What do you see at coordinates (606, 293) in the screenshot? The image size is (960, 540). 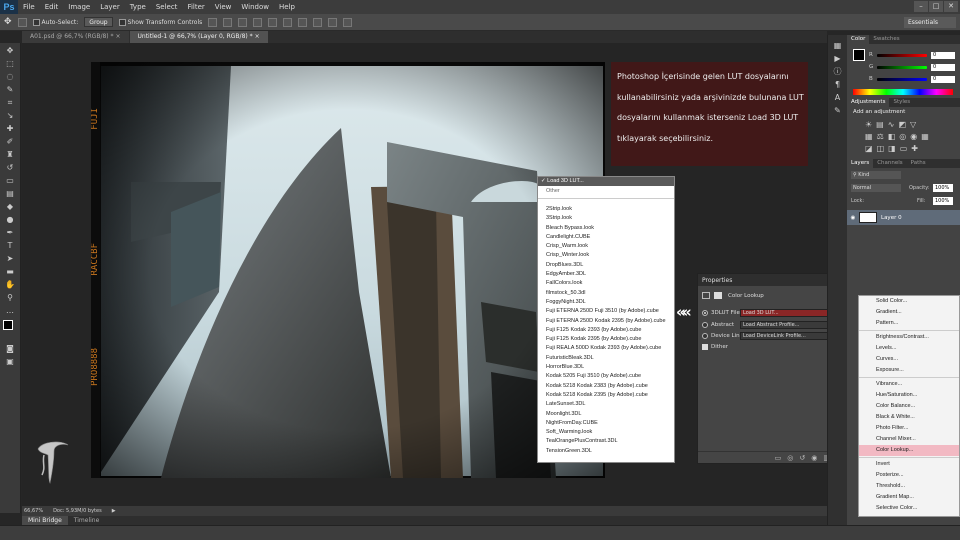 I see `lut-option: filmstock_50.3dl` at bounding box center [606, 293].